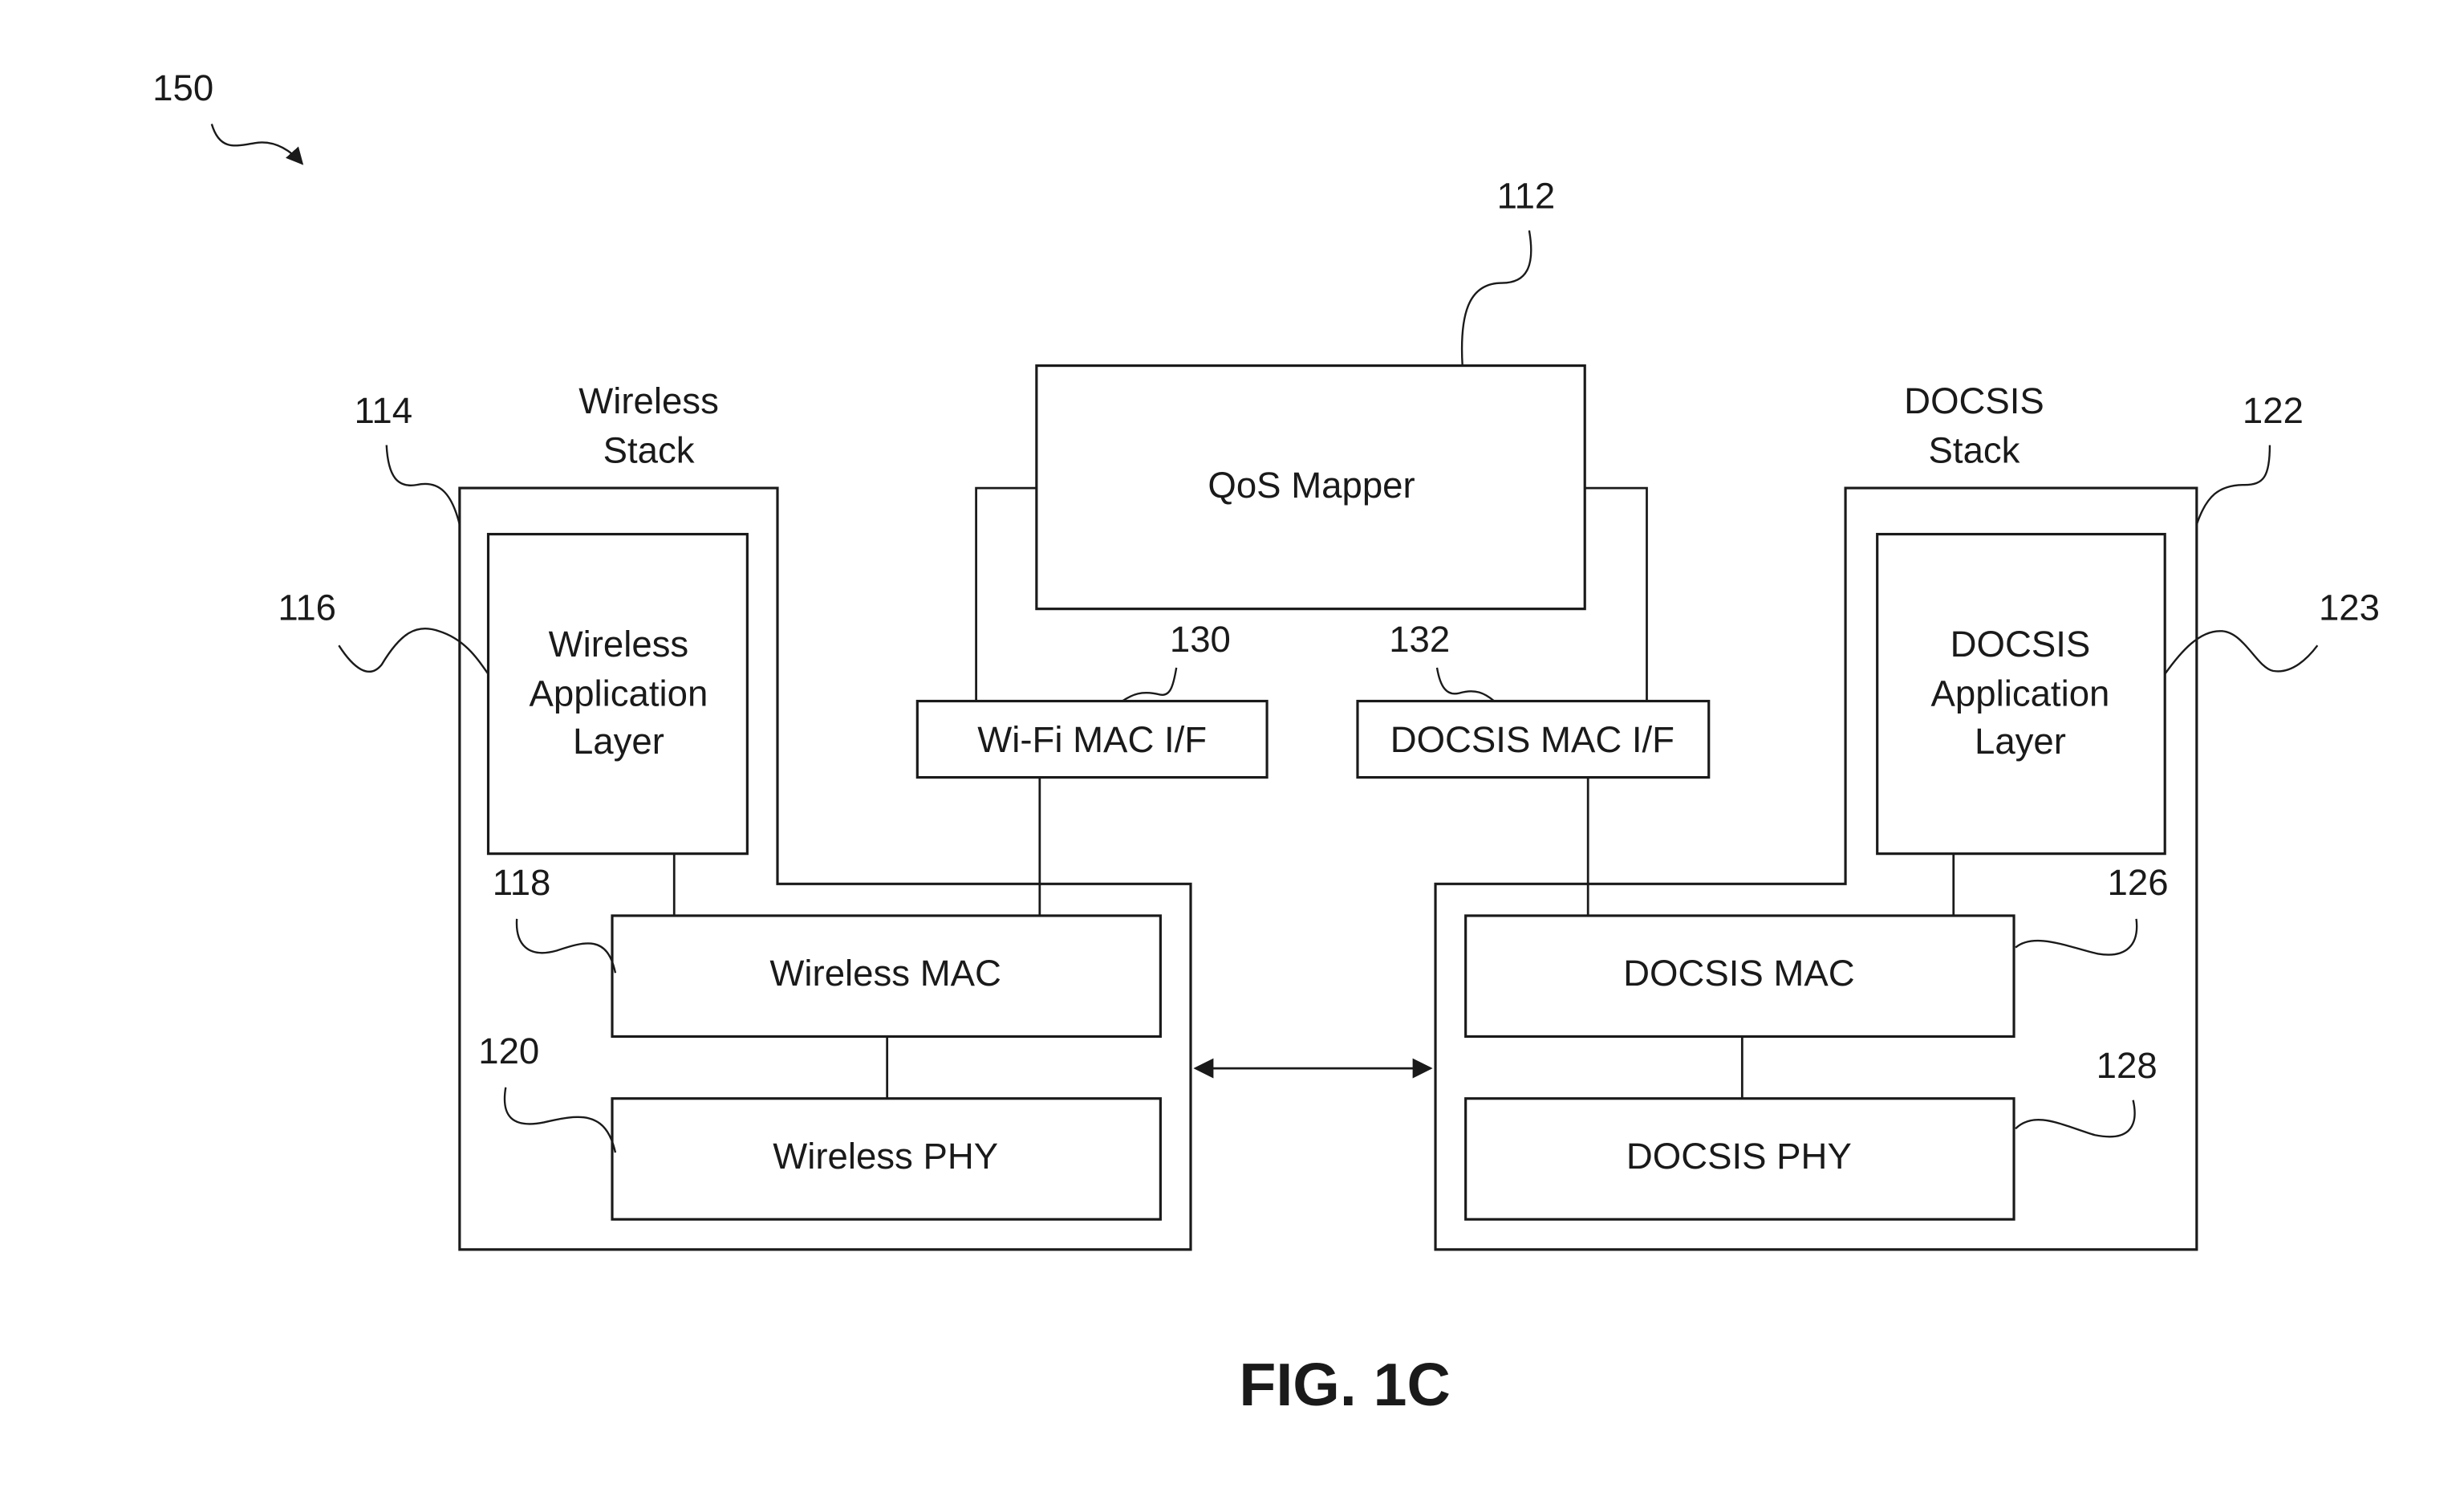 The height and width of the screenshot is (1488, 2464). I want to click on docsis-mac-if-label: DOCSIS MAC I/F, so click(1532, 739).